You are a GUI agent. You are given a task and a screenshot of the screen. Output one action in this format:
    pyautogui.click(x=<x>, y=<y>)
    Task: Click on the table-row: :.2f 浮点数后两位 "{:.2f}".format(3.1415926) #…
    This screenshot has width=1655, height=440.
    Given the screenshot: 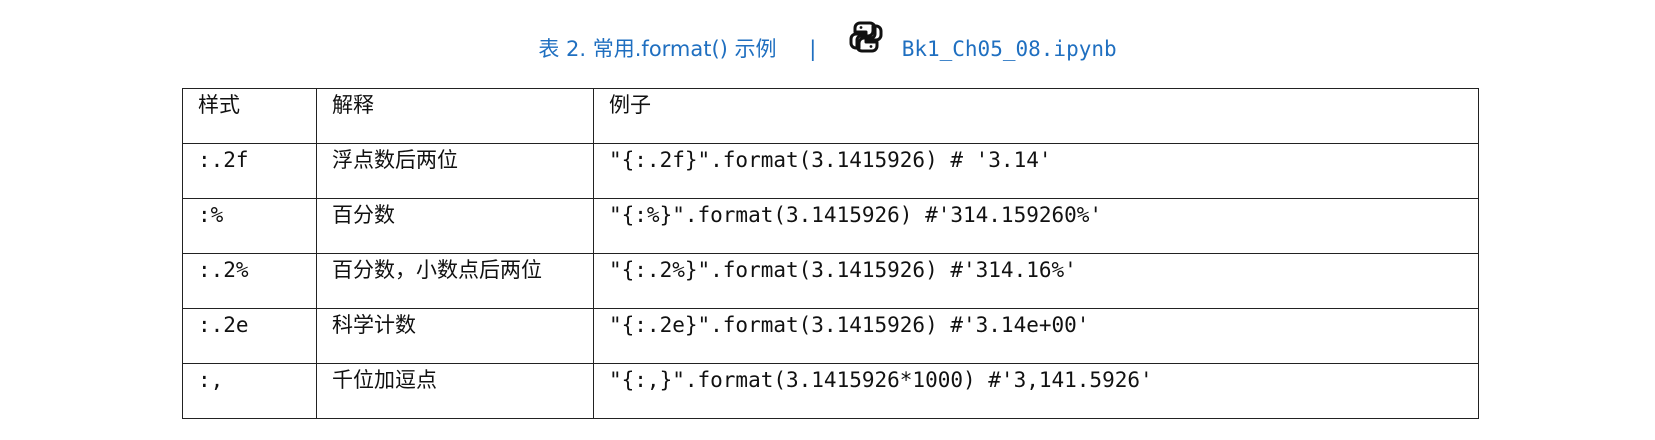 What is the action you would take?
    pyautogui.click(x=830, y=171)
    